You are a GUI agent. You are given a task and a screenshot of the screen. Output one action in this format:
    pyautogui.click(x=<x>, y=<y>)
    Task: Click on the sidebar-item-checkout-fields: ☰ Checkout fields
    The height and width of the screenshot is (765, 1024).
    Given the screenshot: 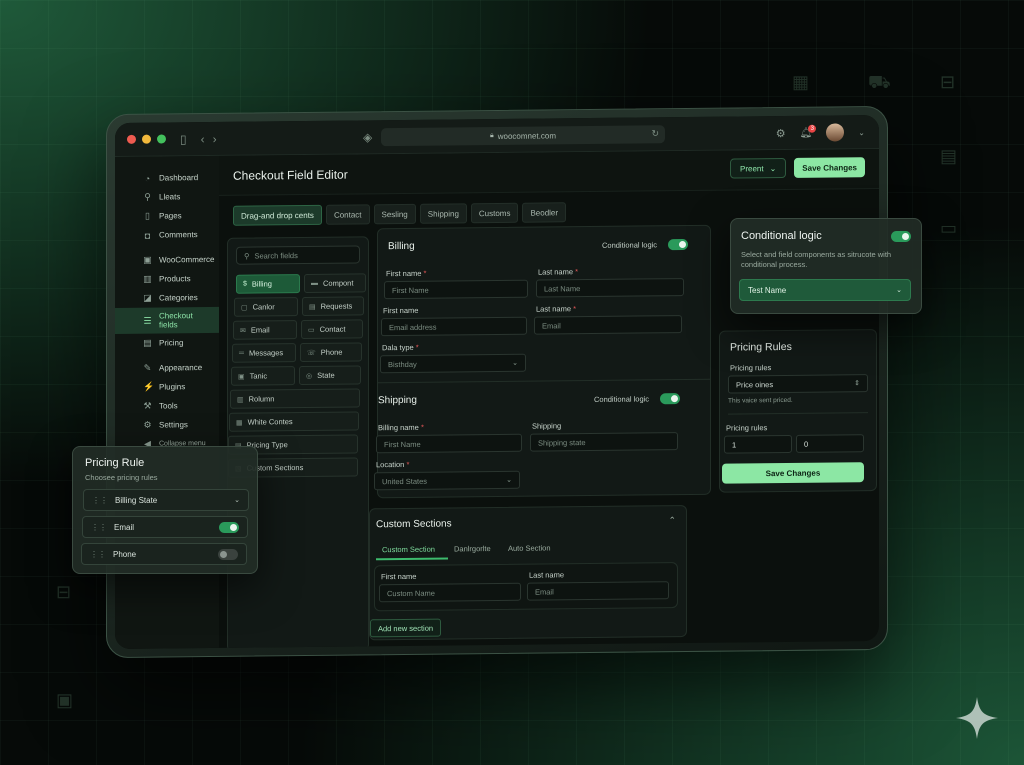 What is the action you would take?
    pyautogui.click(x=167, y=320)
    